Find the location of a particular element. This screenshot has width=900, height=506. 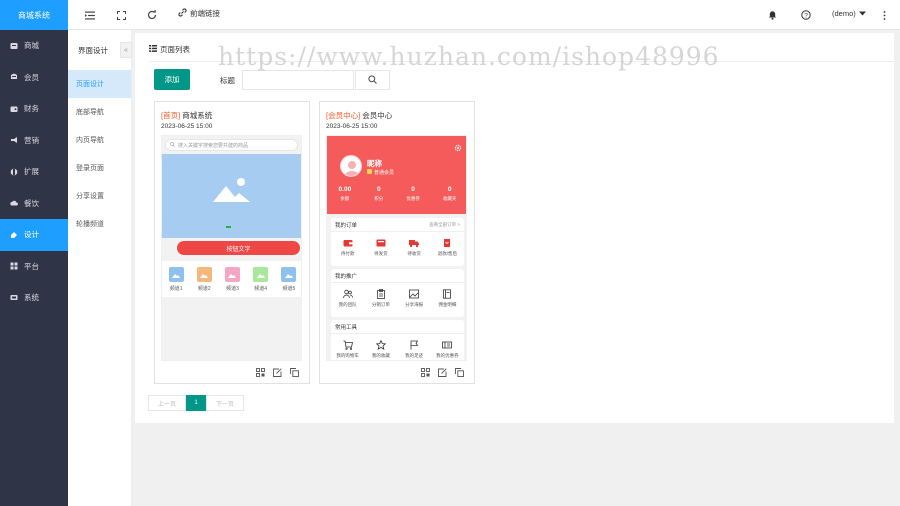

front-link-button: 前端链接 is located at coordinates (199, 13).